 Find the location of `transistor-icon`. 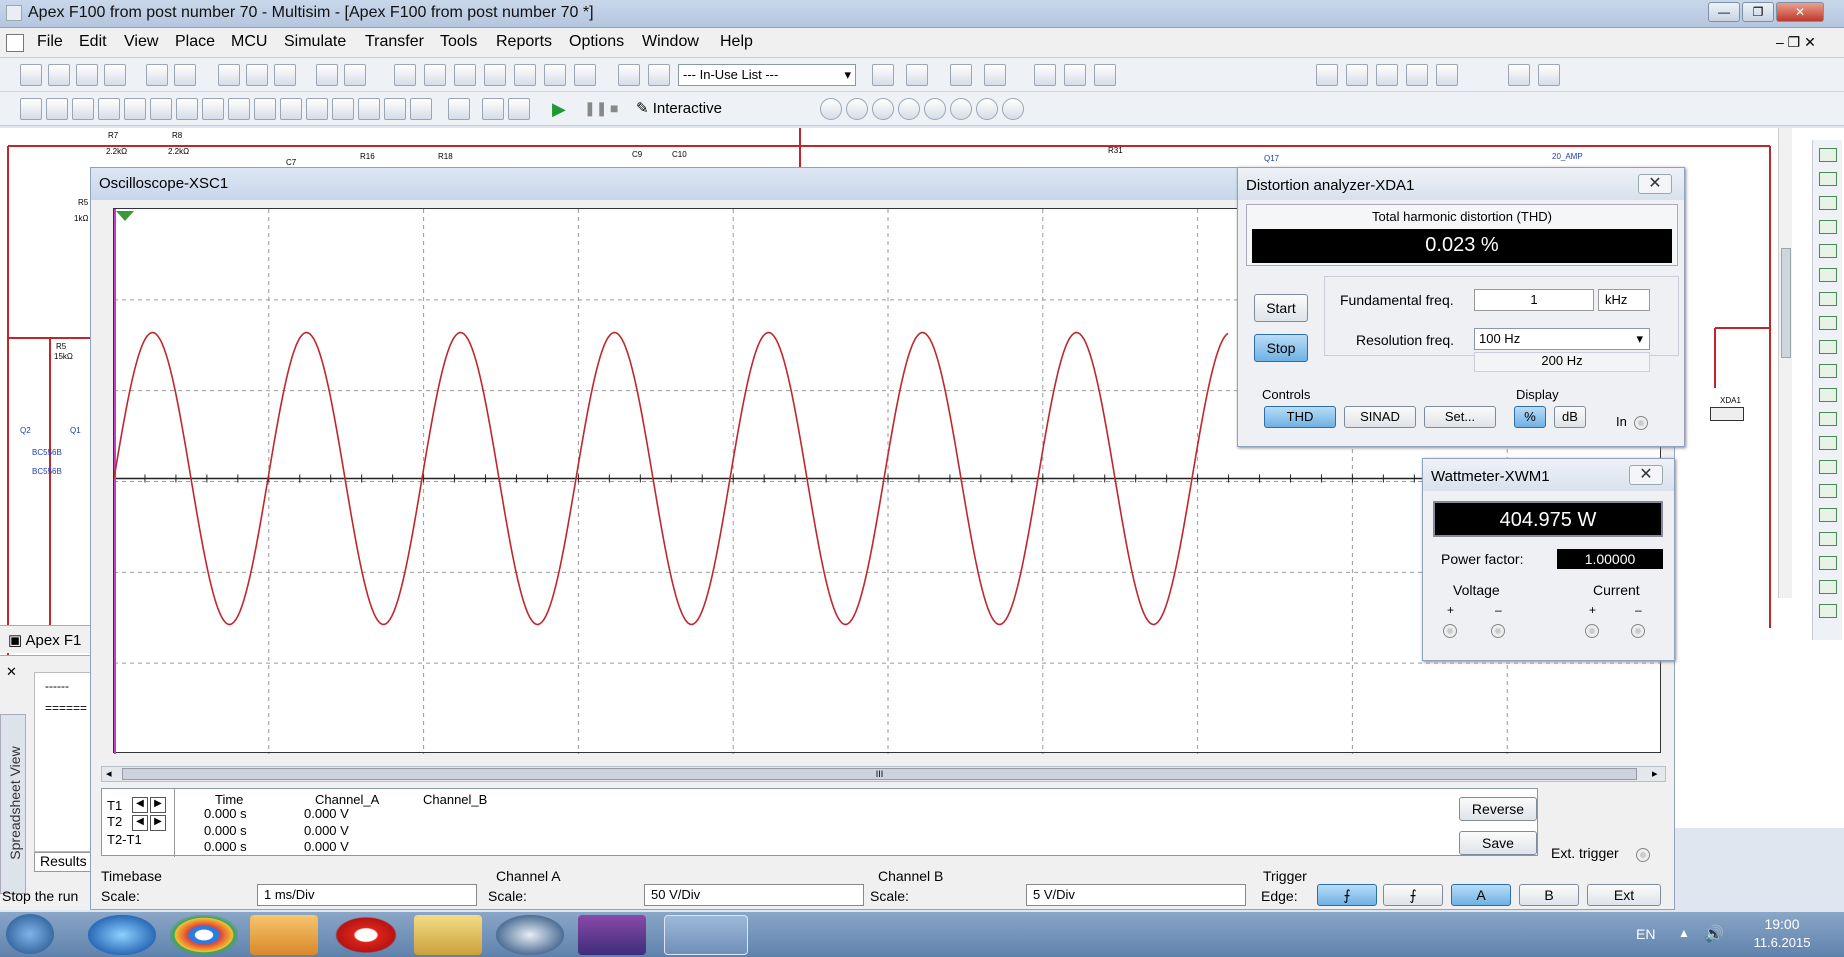

transistor-icon is located at coordinates (109, 109).